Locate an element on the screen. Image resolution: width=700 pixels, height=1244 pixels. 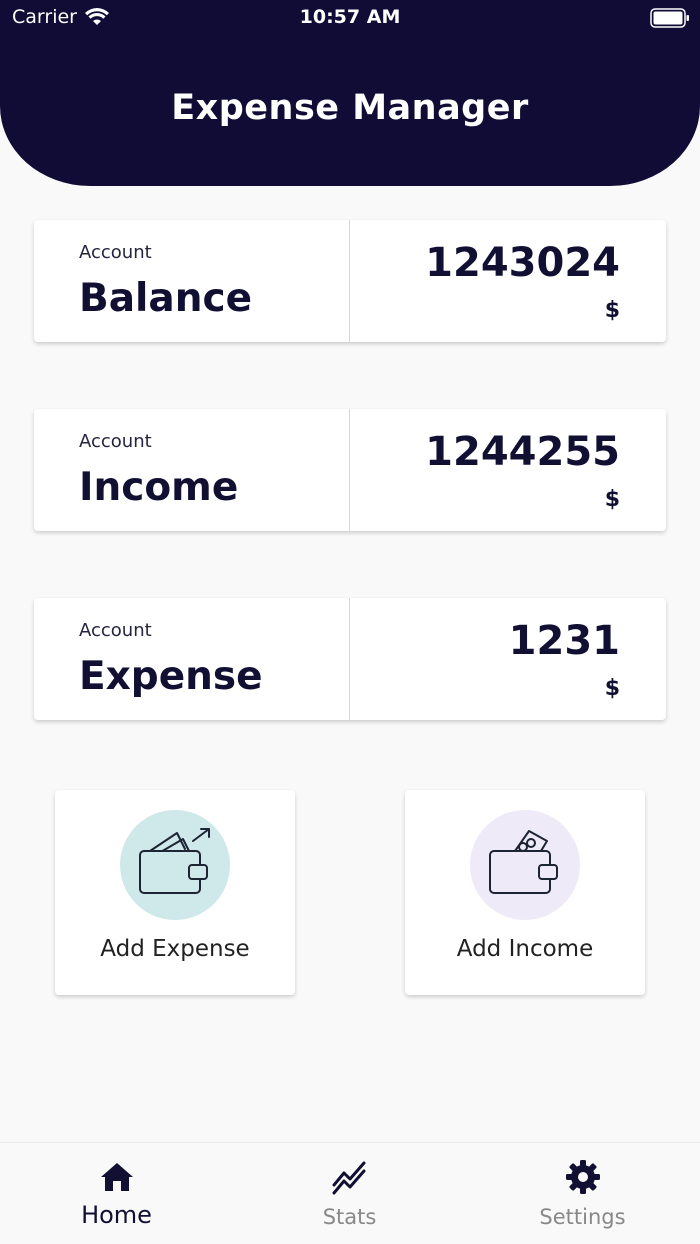
wallet-out-icon is located at coordinates (174, 861).